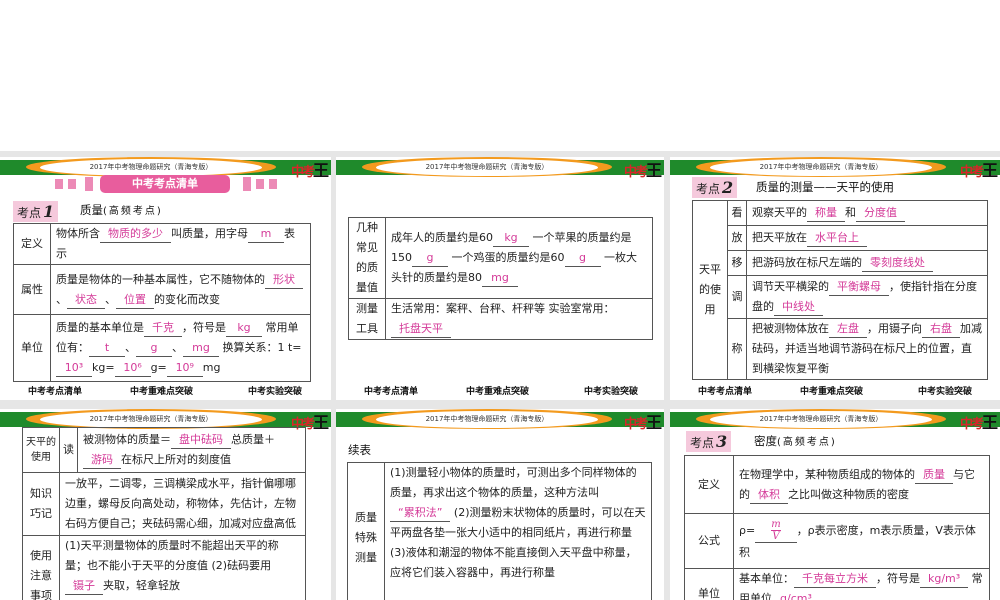 The width and height of the screenshot is (1000, 600). Describe the element at coordinates (825, 187) in the screenshot. I see `topic-title: 质量的测量——天平的使用` at that location.